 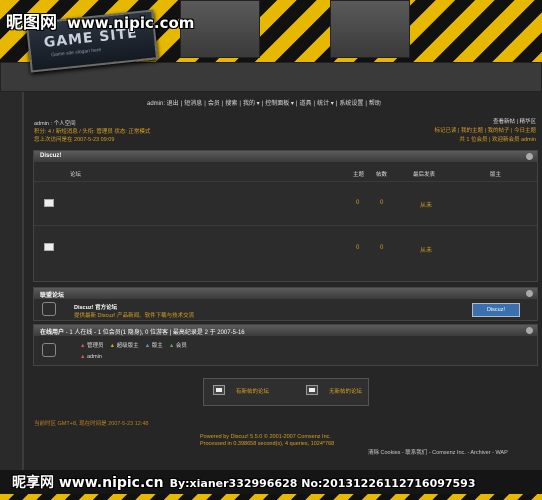 What do you see at coordinates (74, 140) in the screenshot?
I see `user-line-3: 您上次访问是在 2007-5-23 09:09` at bounding box center [74, 140].